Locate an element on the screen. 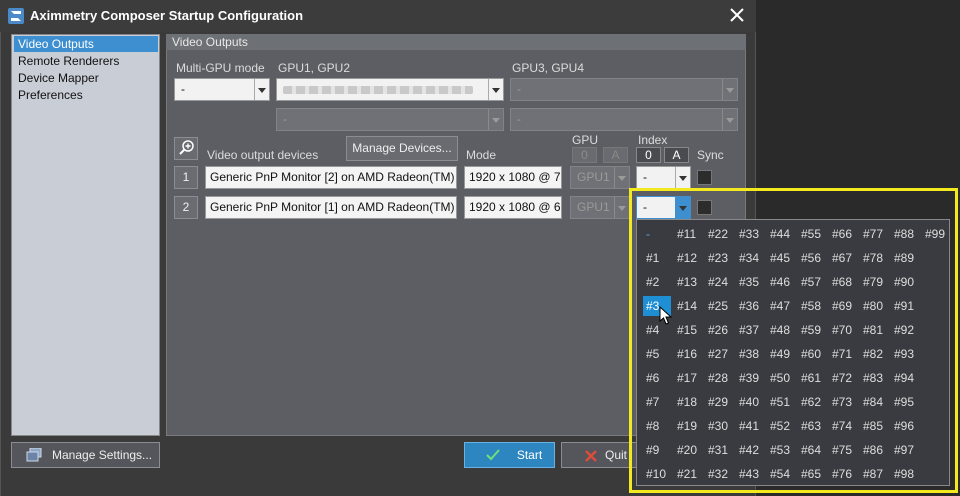 This screenshot has width=960, height=496. mouse-cursor-icon is located at coordinates (666, 315).